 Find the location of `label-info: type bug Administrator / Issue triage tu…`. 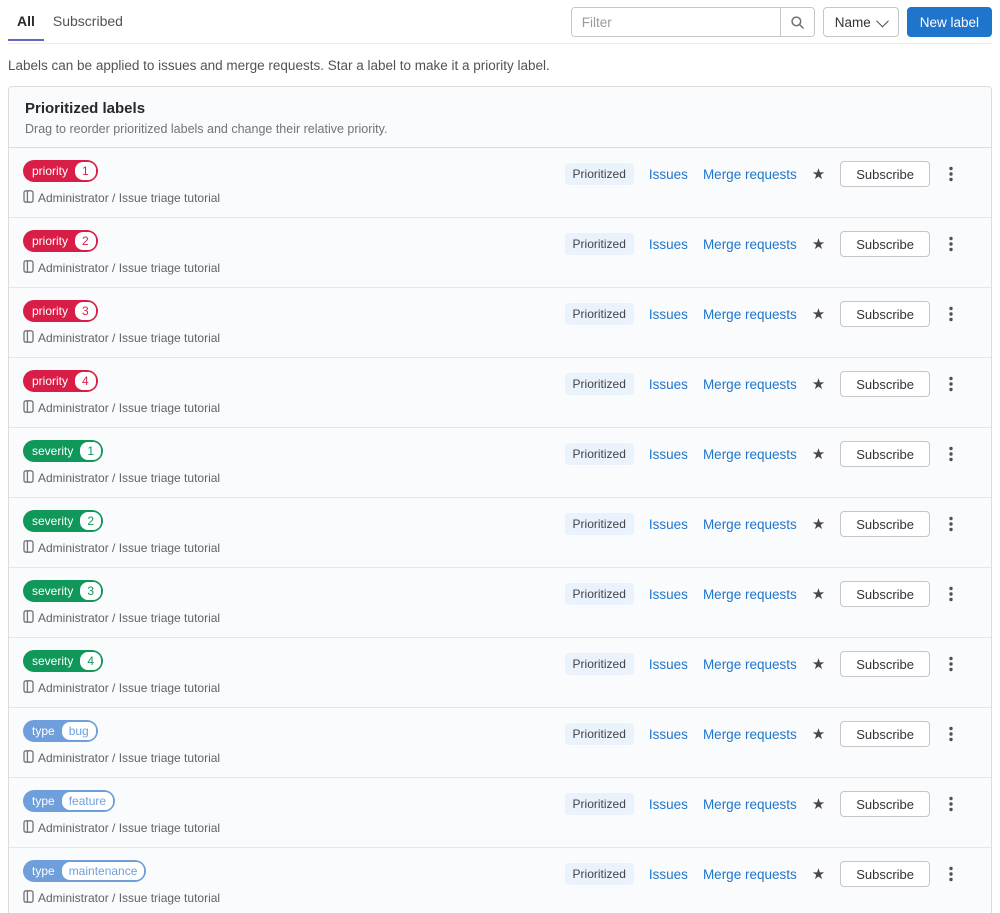

label-info: type bug Administrator / Issue triage tu… is located at coordinates (121, 744).